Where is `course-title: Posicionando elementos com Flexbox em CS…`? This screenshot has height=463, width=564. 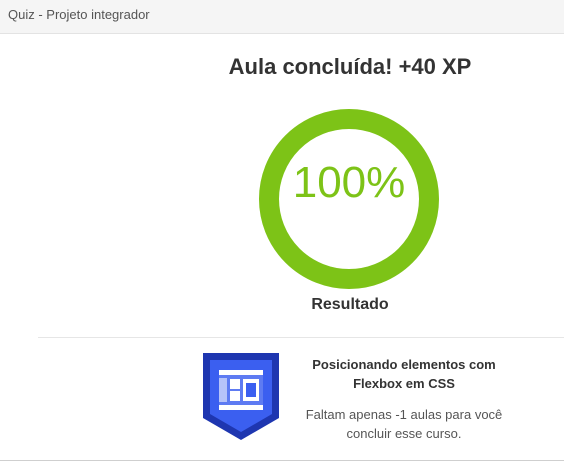
course-title: Posicionando elementos com Flexbox em CS… is located at coordinates (404, 374).